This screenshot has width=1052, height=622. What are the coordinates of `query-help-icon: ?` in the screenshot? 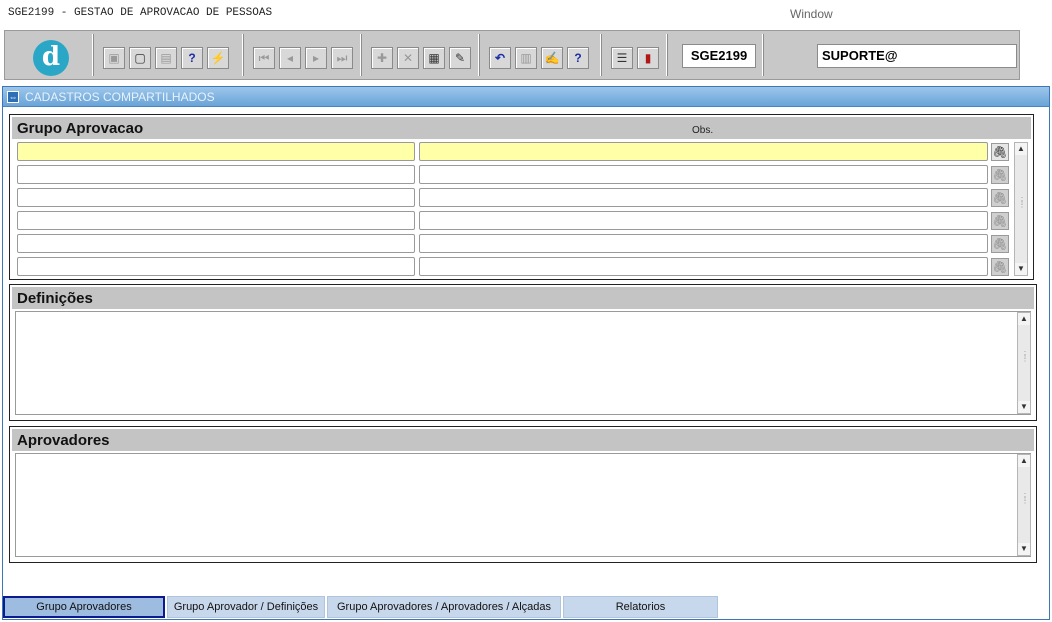 It's located at (192, 58).